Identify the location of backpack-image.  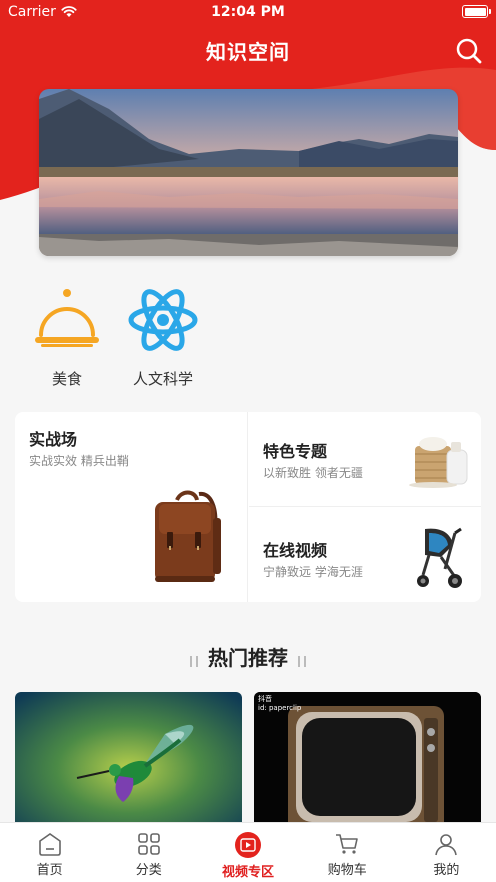
(188, 536).